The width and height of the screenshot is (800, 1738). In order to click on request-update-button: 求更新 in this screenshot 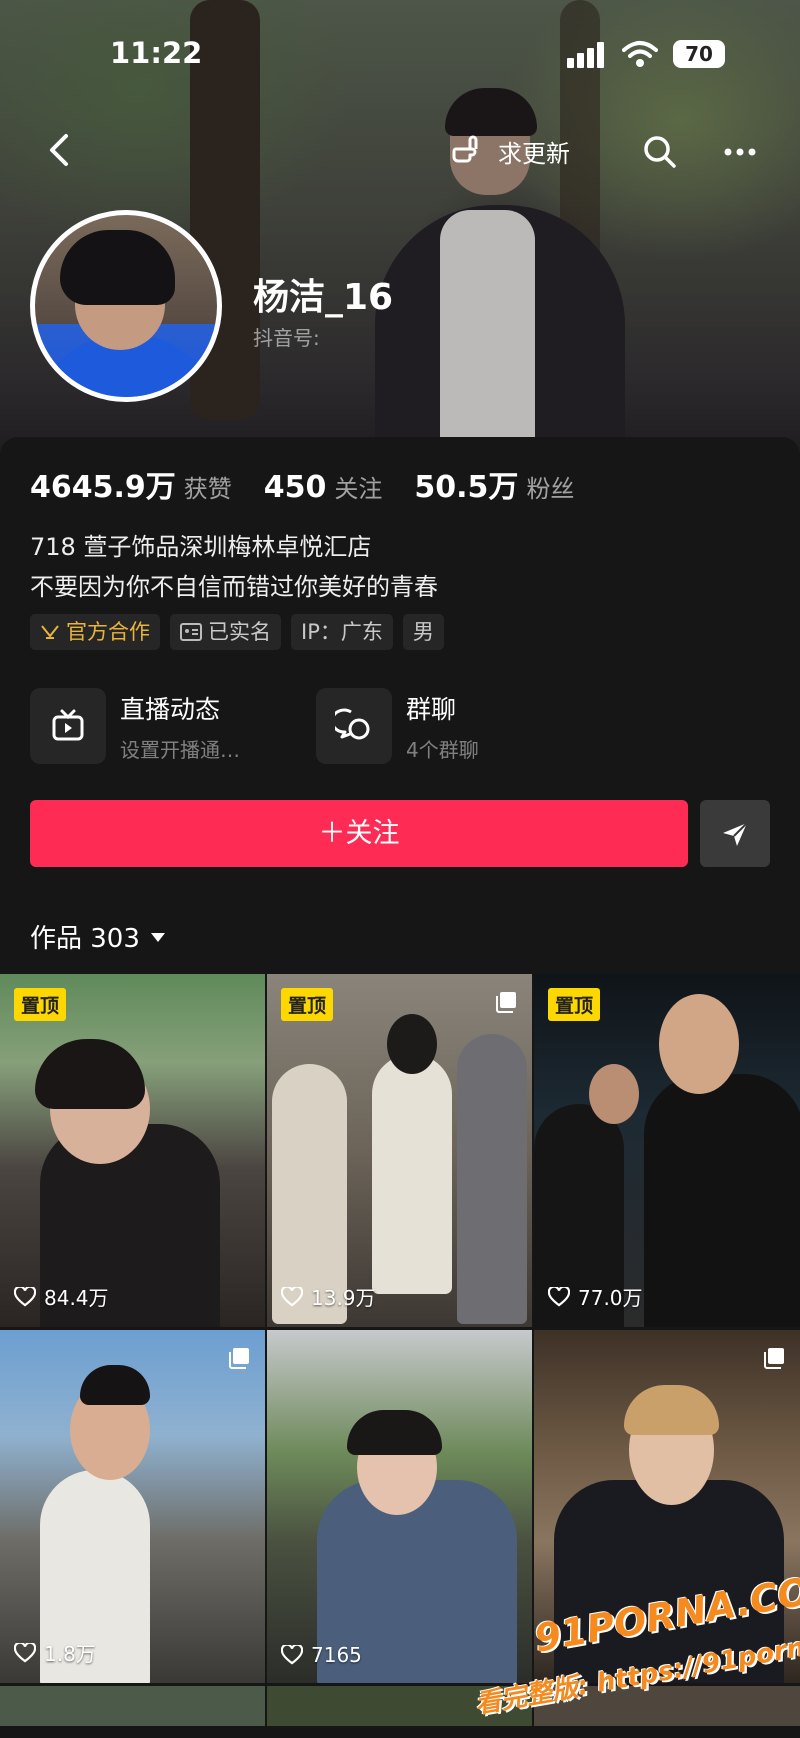, I will do `click(510, 151)`.